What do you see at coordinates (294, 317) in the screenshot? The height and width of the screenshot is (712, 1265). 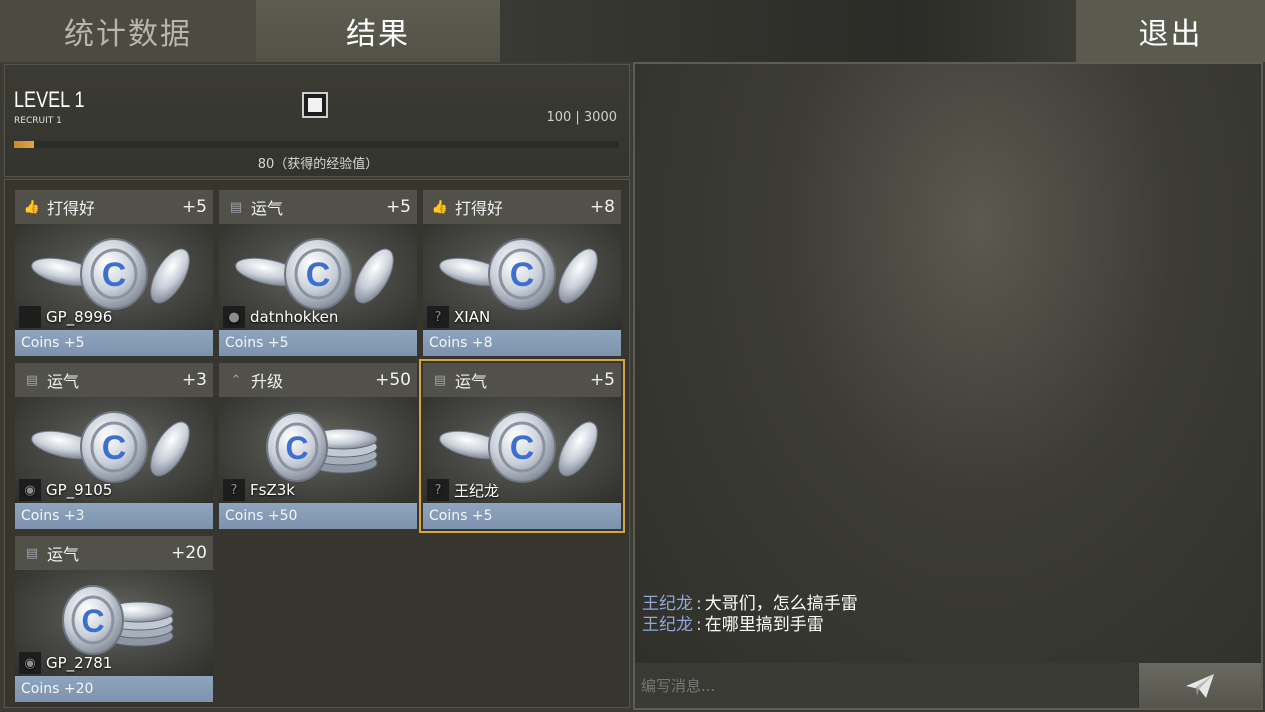 I see `player-name: datnhokken` at bounding box center [294, 317].